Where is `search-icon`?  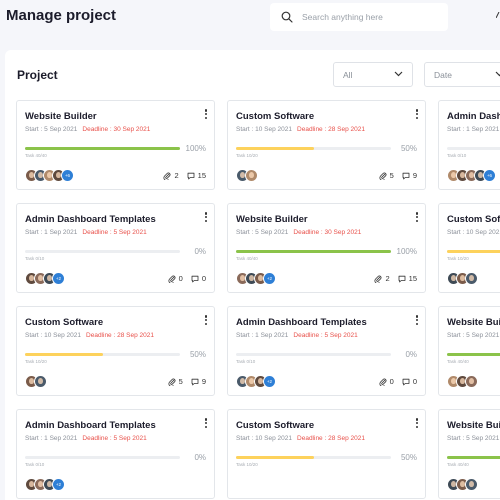
search-icon is located at coordinates (287, 17).